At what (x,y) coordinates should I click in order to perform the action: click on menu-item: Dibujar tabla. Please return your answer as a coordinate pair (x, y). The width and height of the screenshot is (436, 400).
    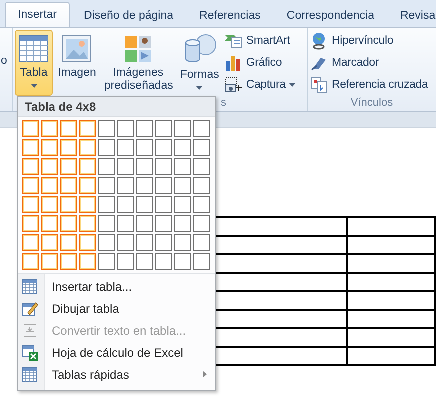
    Looking at the image, I should click on (116, 309).